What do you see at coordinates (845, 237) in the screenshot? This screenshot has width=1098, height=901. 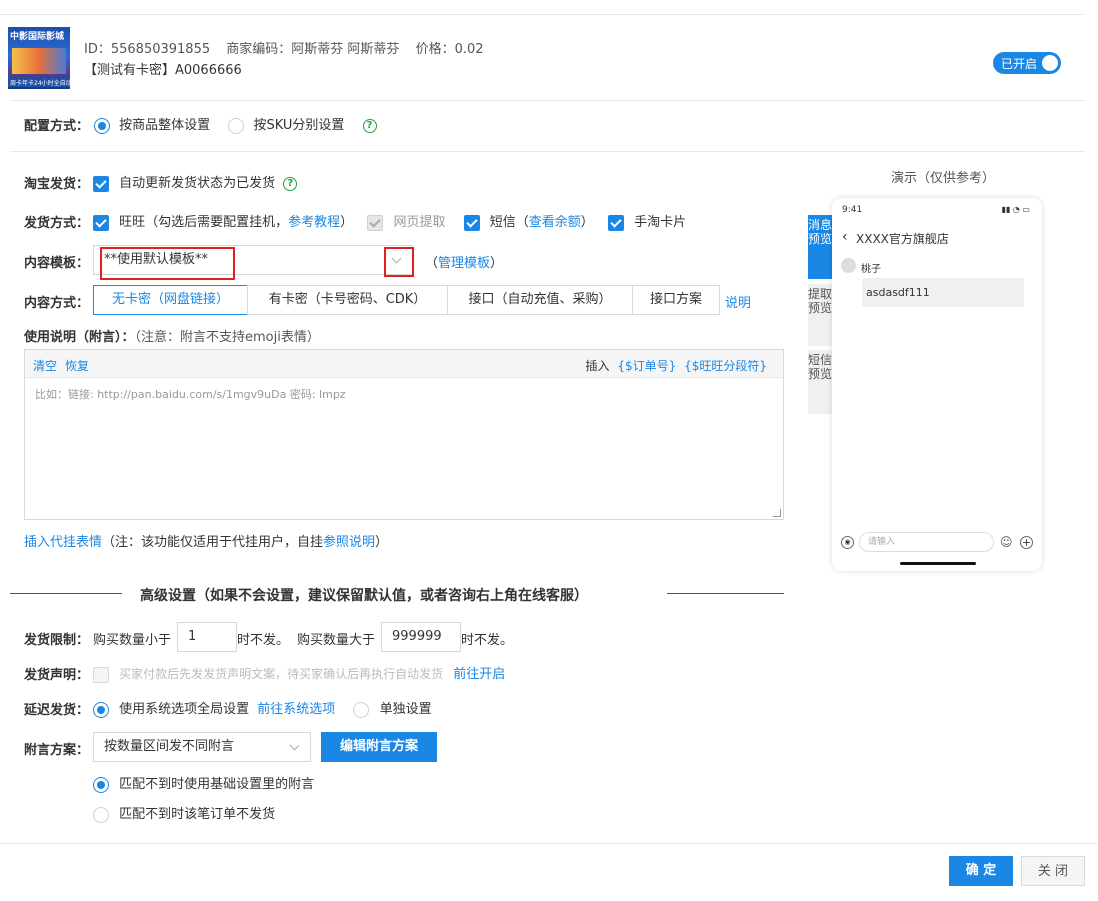 I see `back-icon: ‹` at bounding box center [845, 237].